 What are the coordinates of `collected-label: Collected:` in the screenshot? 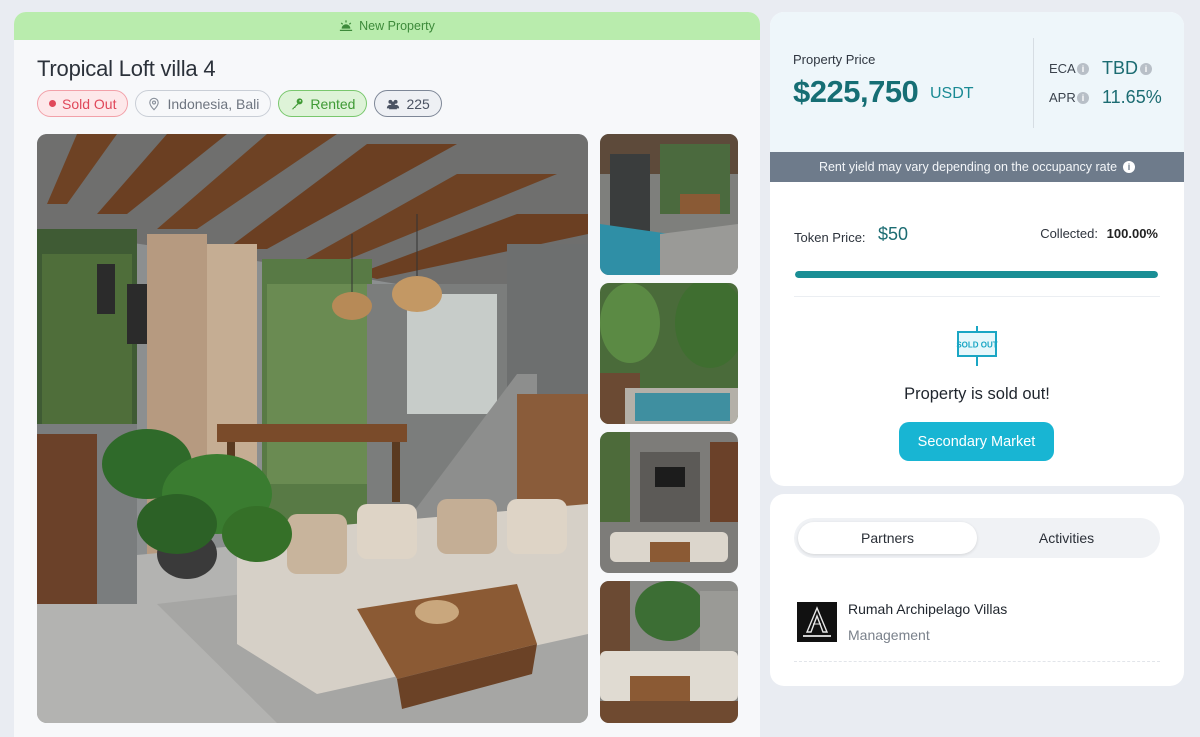 It's located at (1069, 233).